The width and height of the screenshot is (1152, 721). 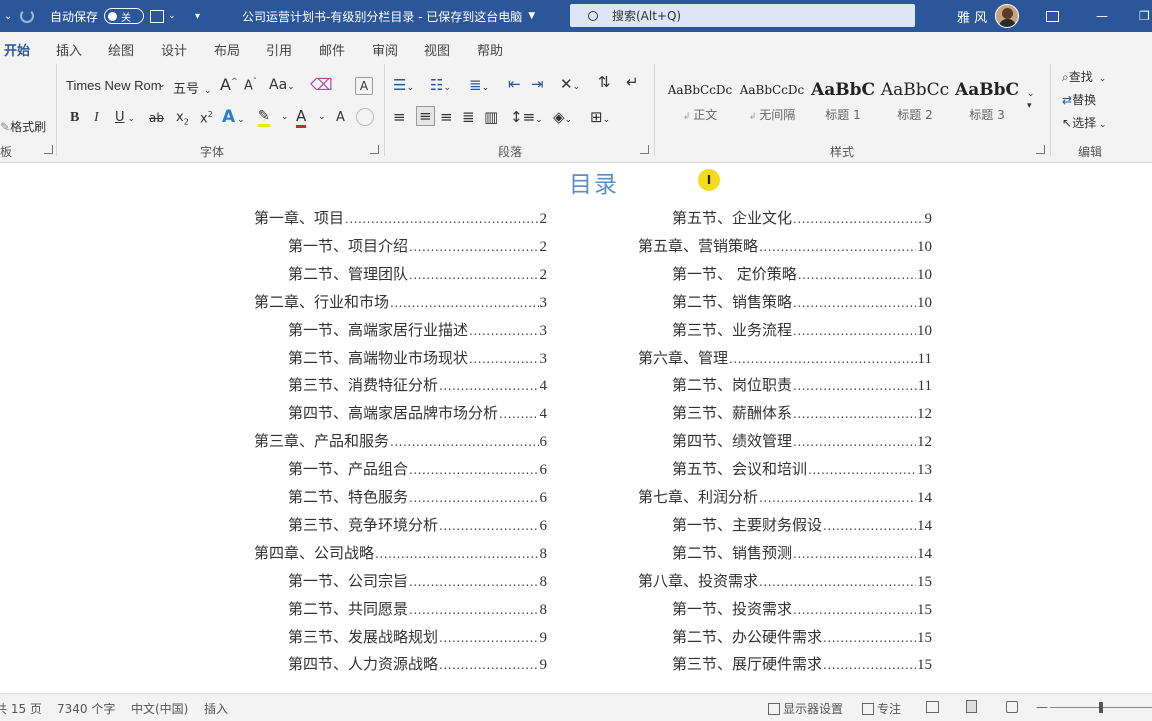 What do you see at coordinates (417, 609) in the screenshot?
I see `toc-entry: 第二节、共同愿景 8` at bounding box center [417, 609].